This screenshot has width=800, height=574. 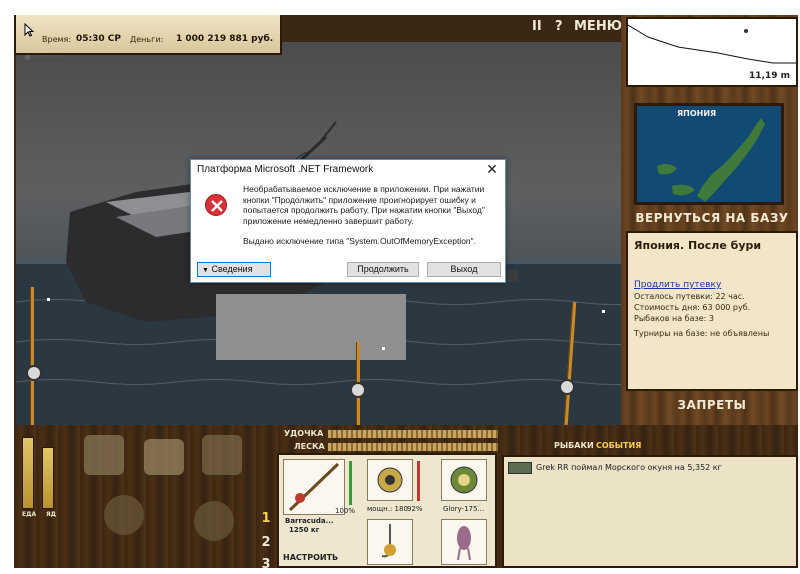 I want to click on rod-health-bar, so click(x=350, y=483).